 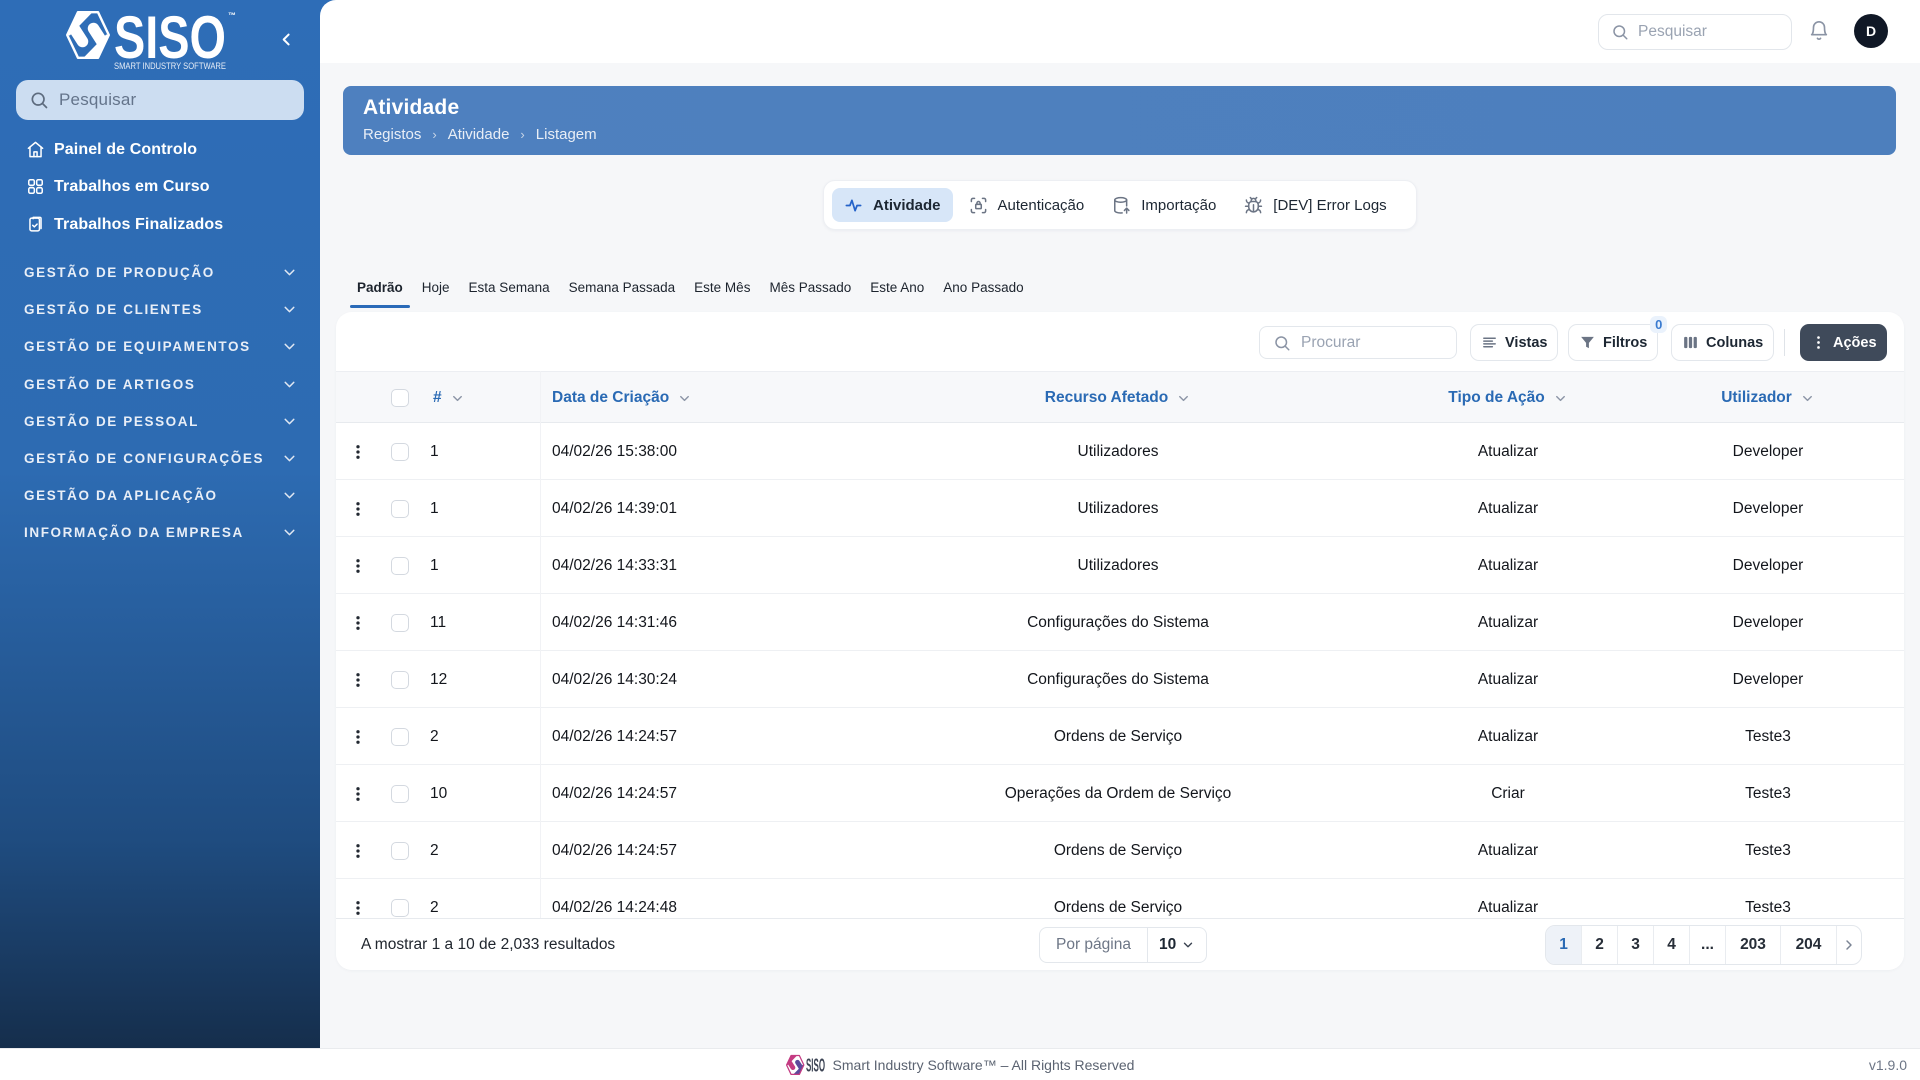 What do you see at coordinates (815, 1065) in the screenshot?
I see `svg-text: SISO` at bounding box center [815, 1065].